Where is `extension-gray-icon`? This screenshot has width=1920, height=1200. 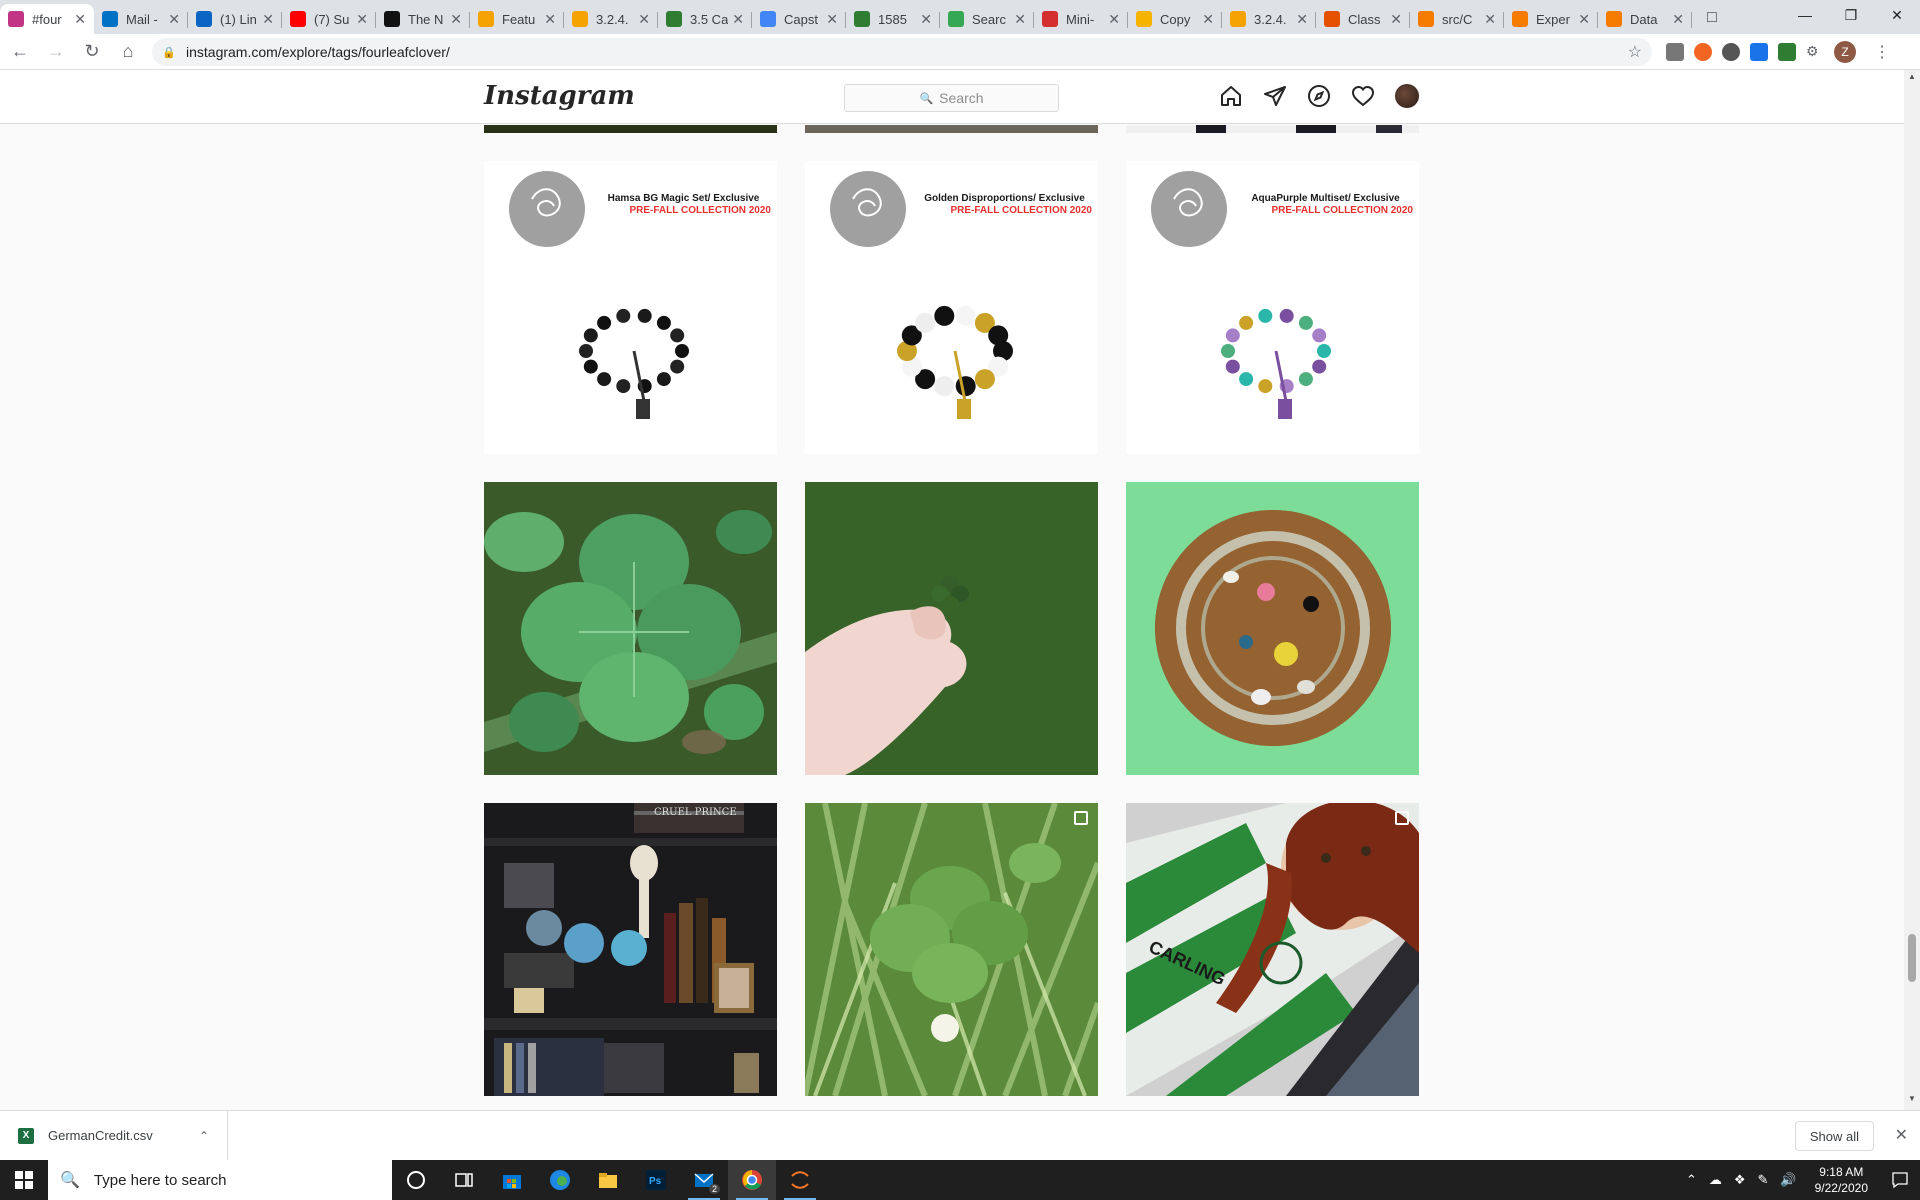
extension-gray-icon is located at coordinates (1731, 51).